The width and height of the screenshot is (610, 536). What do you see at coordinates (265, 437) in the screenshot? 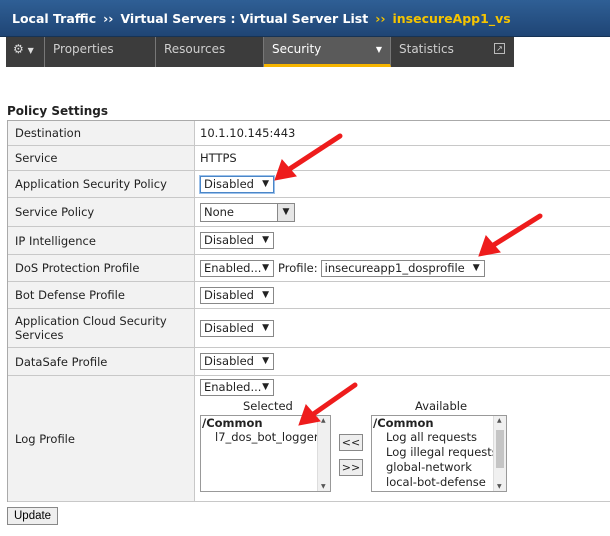
I see `list-item: l7_dos_bot_logger` at bounding box center [265, 437].